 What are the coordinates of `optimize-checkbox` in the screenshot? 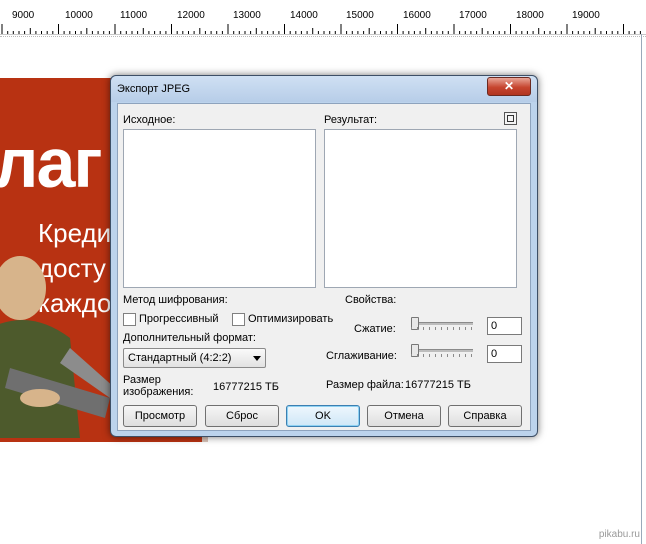 It's located at (238, 319).